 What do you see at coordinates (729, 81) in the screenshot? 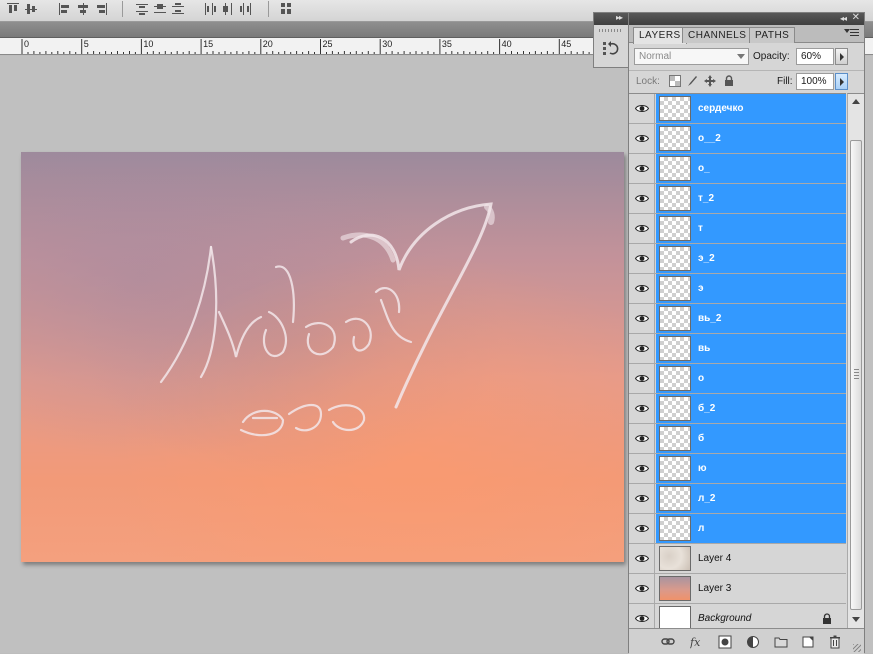
I see `lock-all-icon` at bounding box center [729, 81].